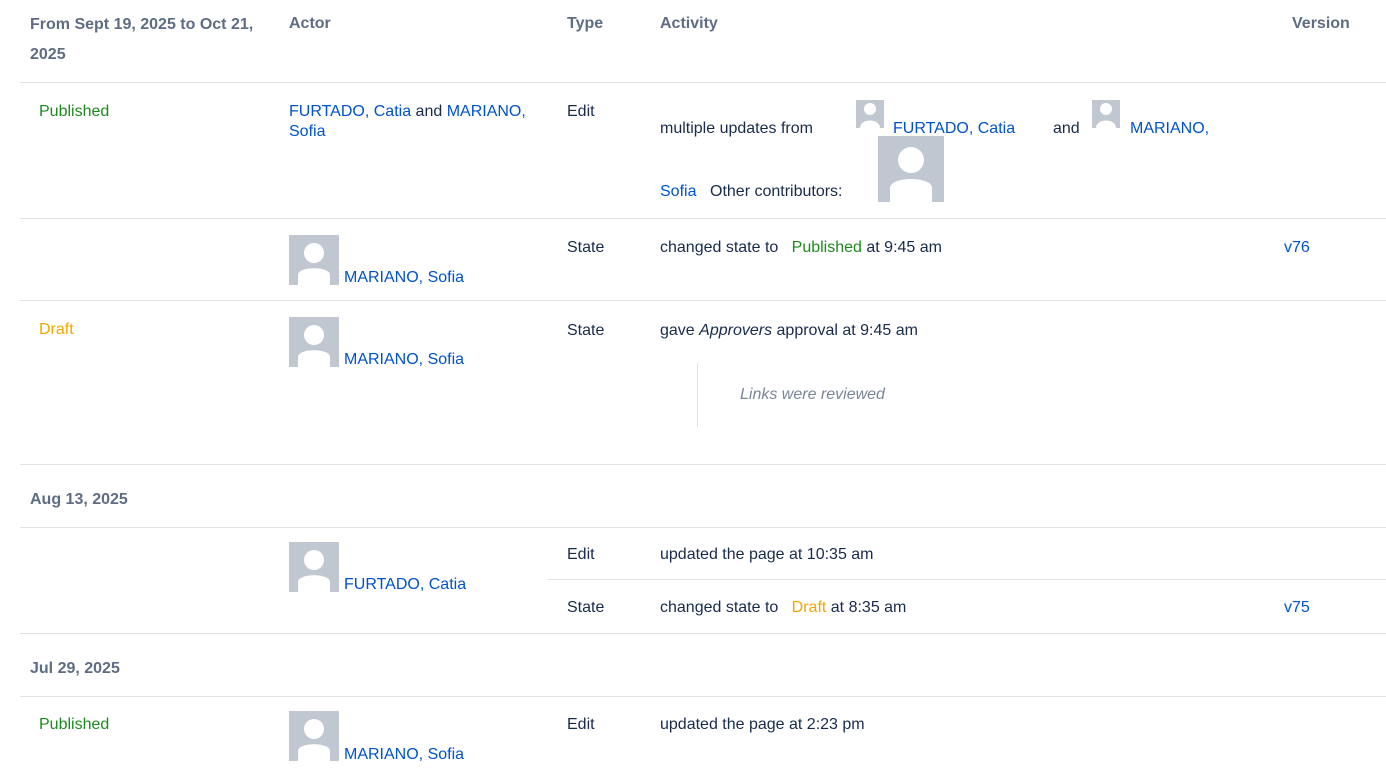 The image size is (1386, 778). Describe the element at coordinates (310, 23) in the screenshot. I see `actor-column-header: Actor` at that location.